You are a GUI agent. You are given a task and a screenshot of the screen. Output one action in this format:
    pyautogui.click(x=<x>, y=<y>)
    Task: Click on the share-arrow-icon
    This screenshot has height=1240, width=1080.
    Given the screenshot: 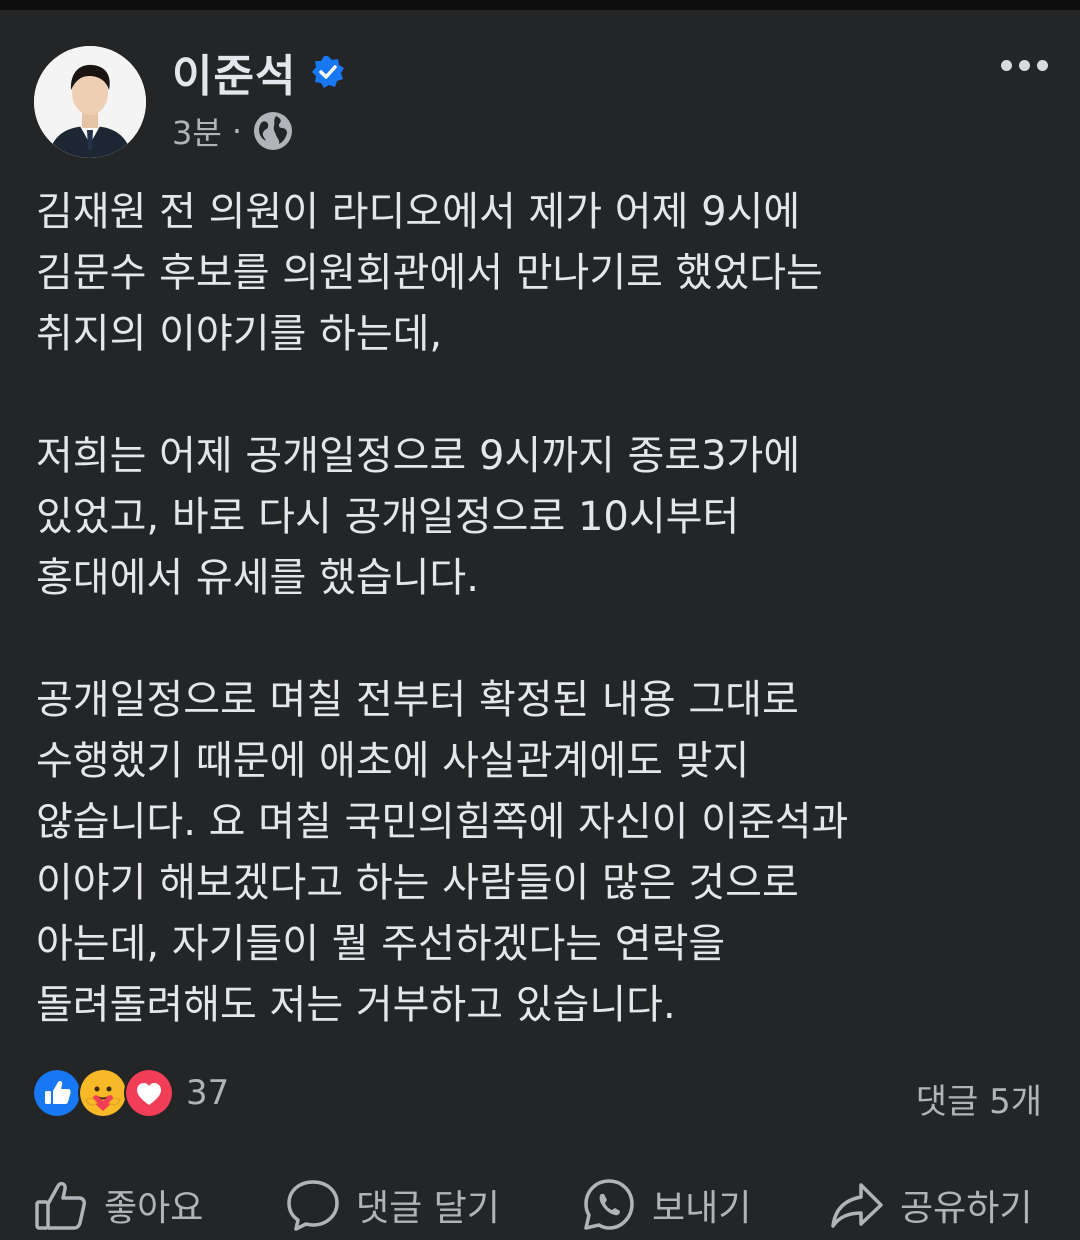 What is the action you would take?
    pyautogui.click(x=857, y=1205)
    